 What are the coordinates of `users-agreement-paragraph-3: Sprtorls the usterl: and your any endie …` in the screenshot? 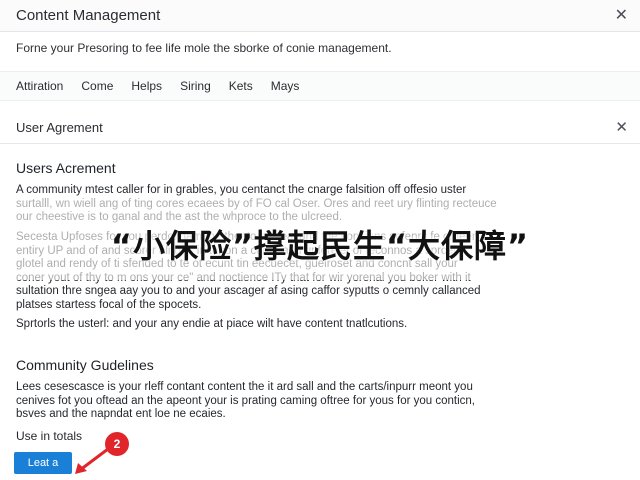 It's located at (212, 324).